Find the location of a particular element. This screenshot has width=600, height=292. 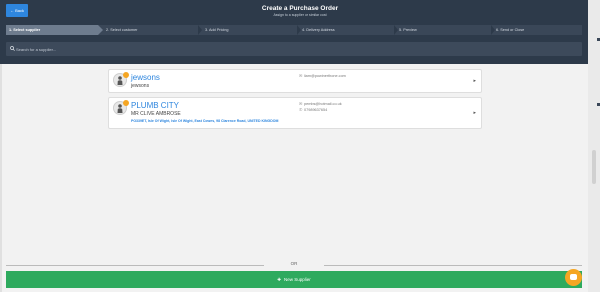

supplier-name: PLUMB CITY is located at coordinates (155, 105).